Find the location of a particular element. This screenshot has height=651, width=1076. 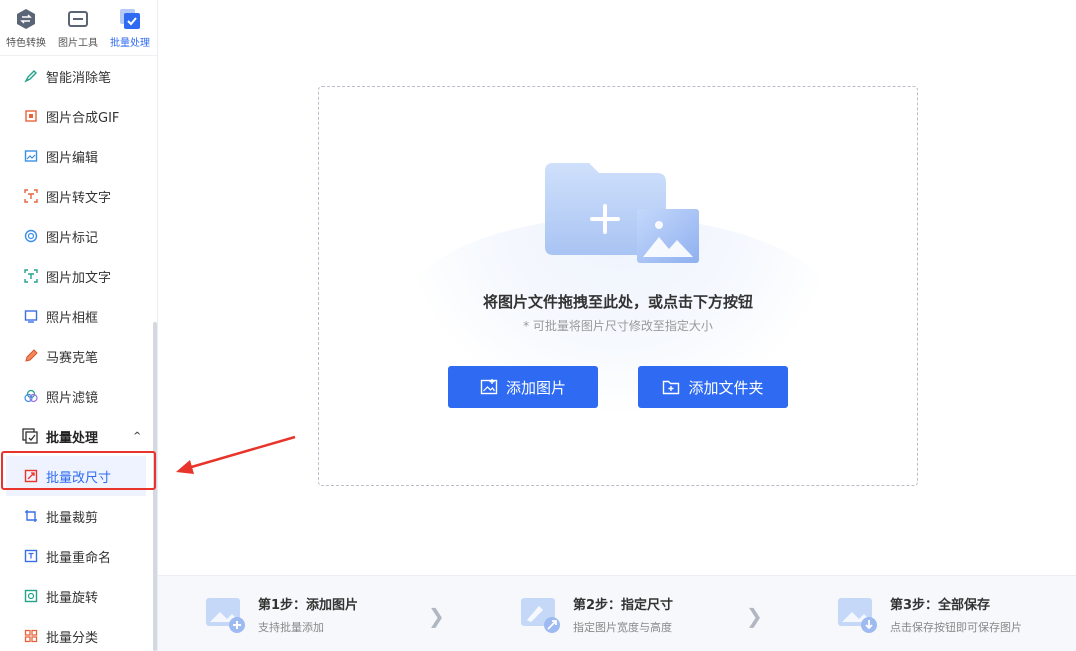

tab-image-tools: 图片工具 is located at coordinates (78, 27).